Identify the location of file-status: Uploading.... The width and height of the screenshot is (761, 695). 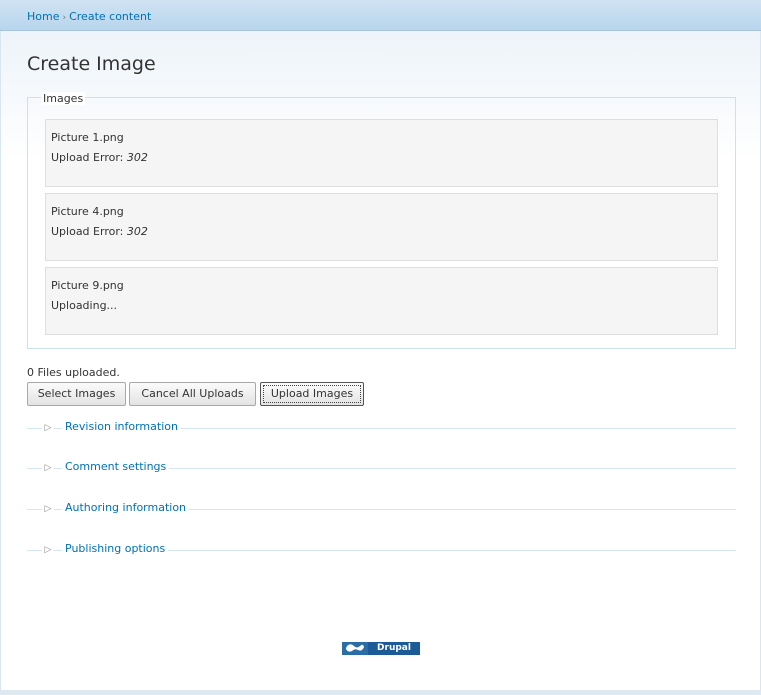
(381, 306).